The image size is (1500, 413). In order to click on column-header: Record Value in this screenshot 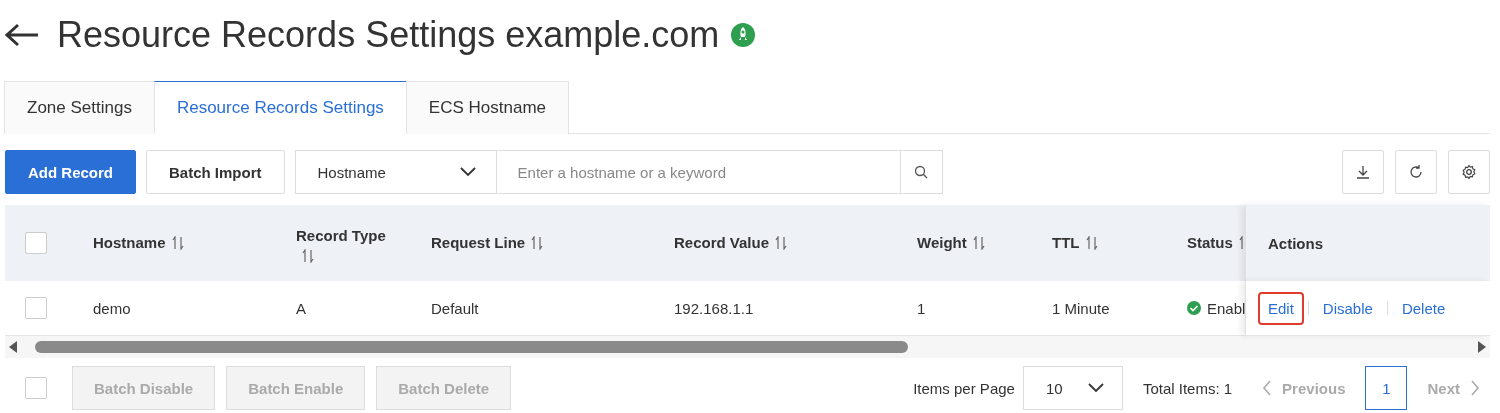, I will do `click(722, 242)`.